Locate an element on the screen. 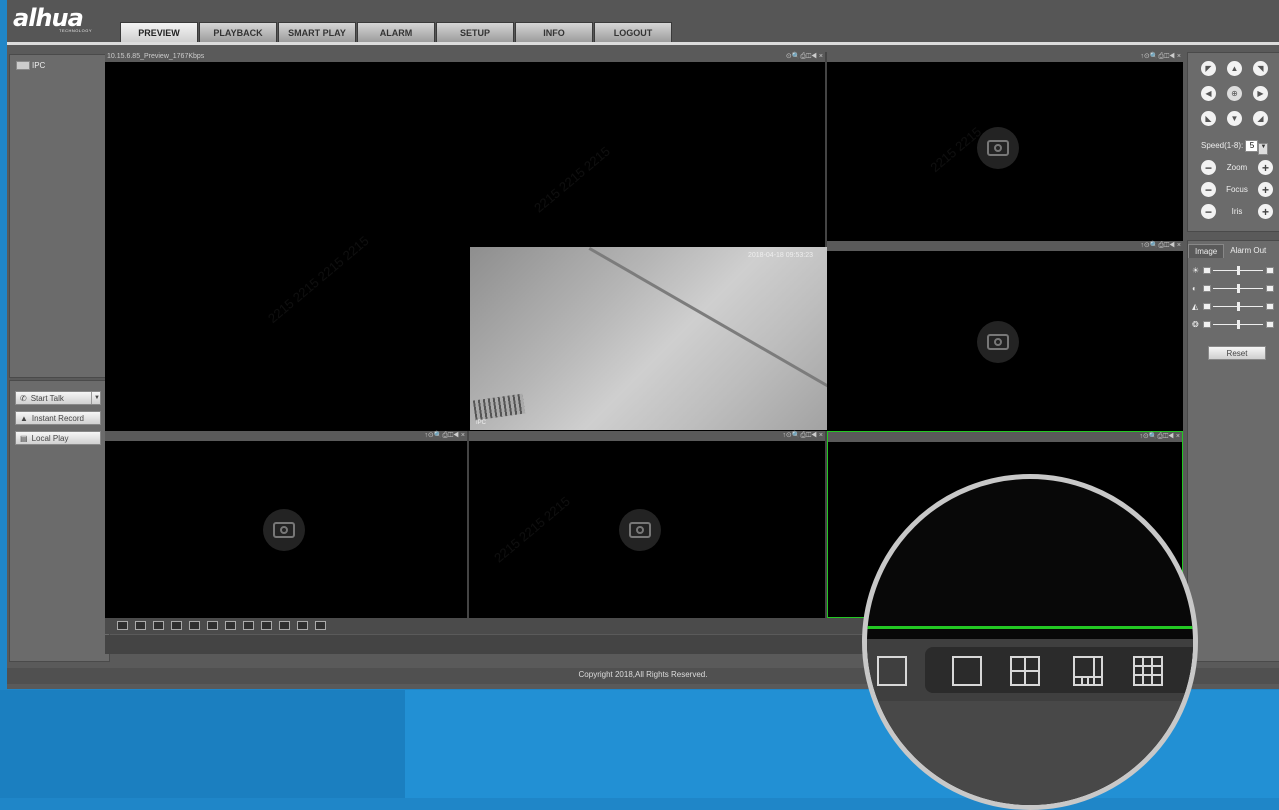 The height and width of the screenshot is (810, 1279). edit-layout-icon is located at coordinates (320, 625).